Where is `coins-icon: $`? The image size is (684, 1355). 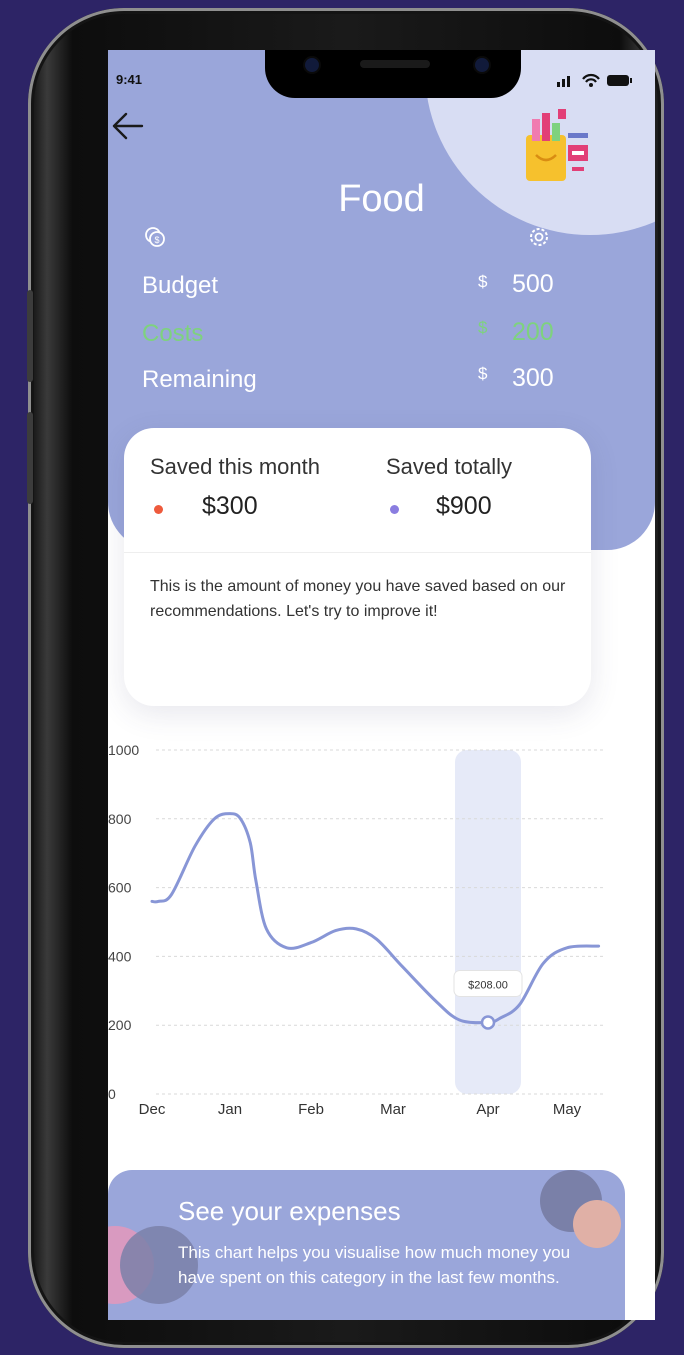
coins-icon: $ is located at coordinates (155, 237).